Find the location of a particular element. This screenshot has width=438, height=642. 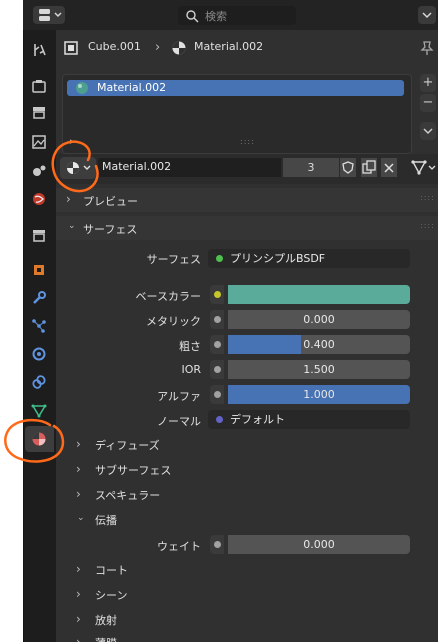

subpanel-sheen: › シーン is located at coordinates (252, 595).